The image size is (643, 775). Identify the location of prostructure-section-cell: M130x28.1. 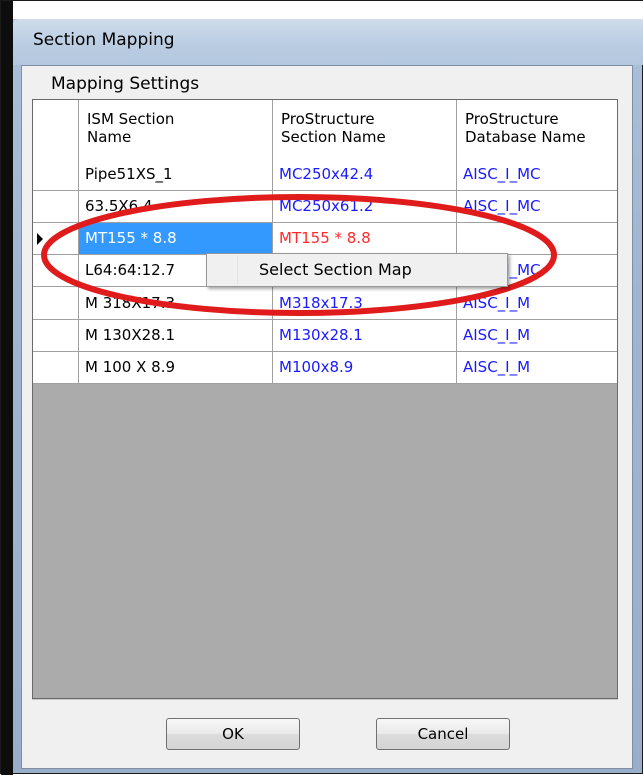
(365, 336).